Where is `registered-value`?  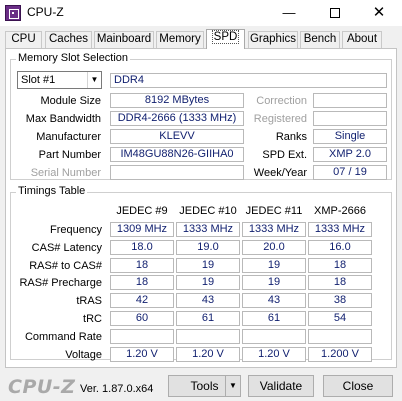 registered-value is located at coordinates (350, 118).